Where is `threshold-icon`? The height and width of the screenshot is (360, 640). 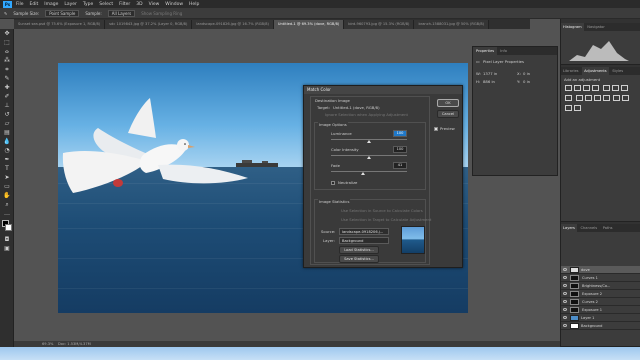
threshold-icon is located at coordinates (626, 98).